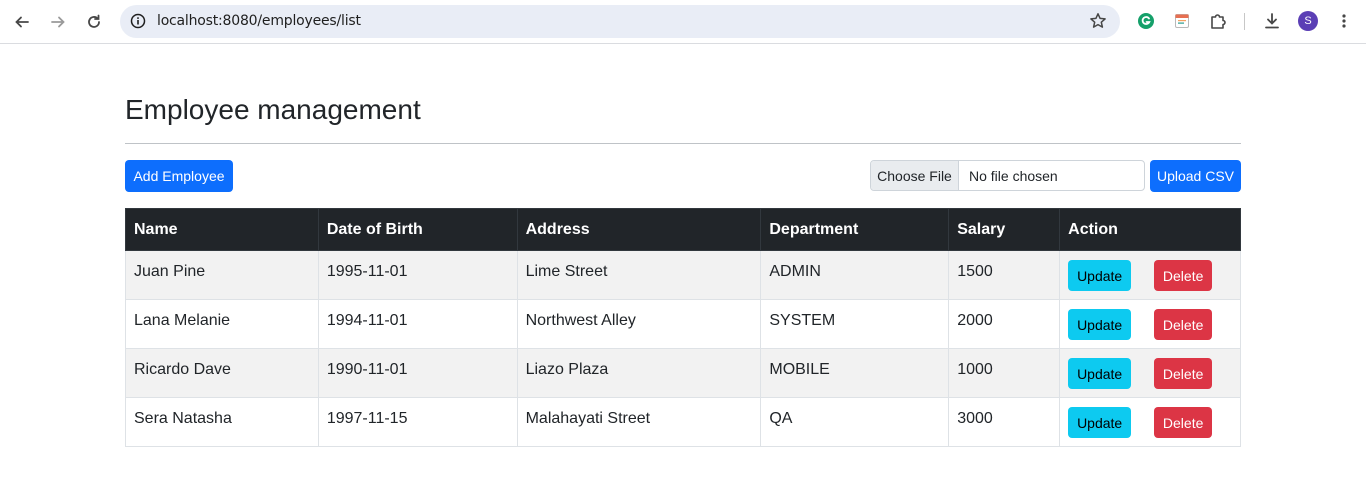 Image resolution: width=1366 pixels, height=493 pixels. What do you see at coordinates (855, 422) in the screenshot?
I see `cell-department: QA` at bounding box center [855, 422].